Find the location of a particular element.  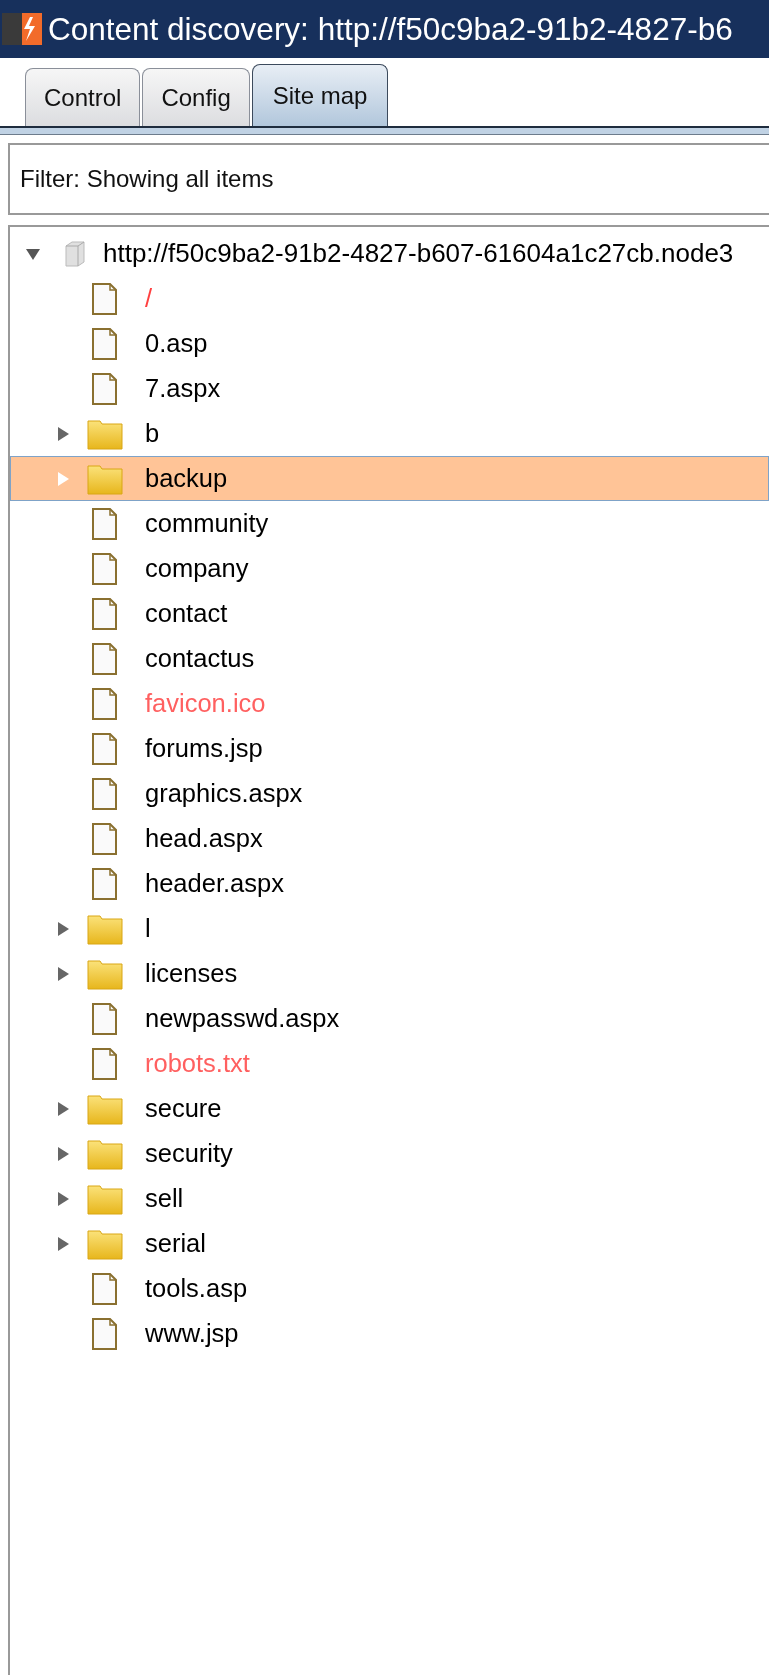

tab: Control is located at coordinates (83, 97).